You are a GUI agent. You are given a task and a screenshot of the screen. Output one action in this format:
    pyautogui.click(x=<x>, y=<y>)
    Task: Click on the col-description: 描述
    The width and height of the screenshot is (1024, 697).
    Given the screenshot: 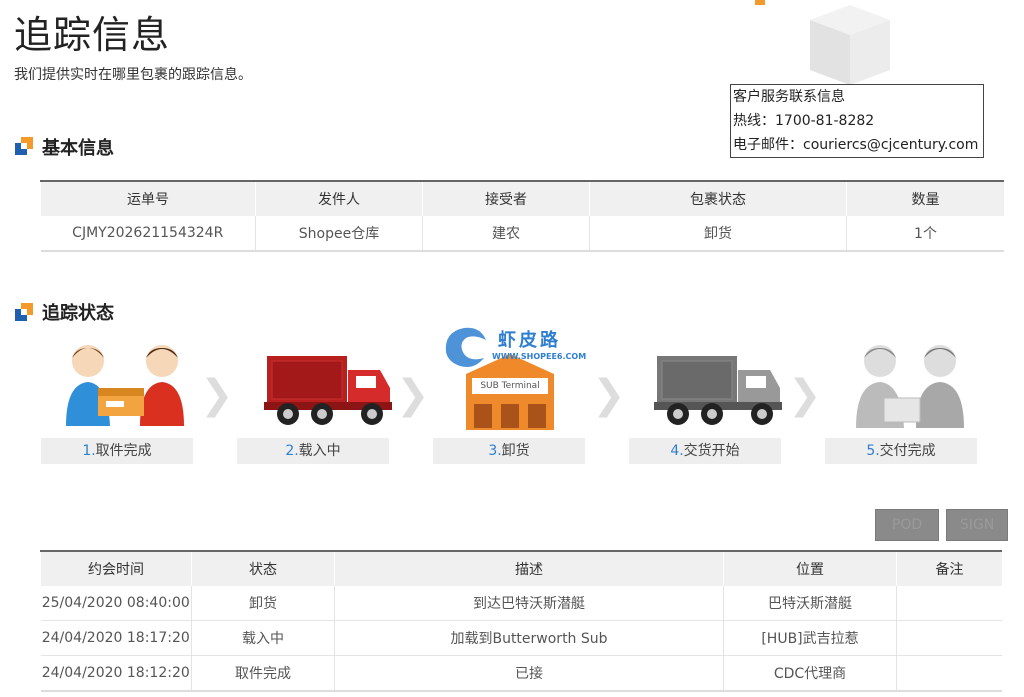 What is the action you would take?
    pyautogui.click(x=529, y=568)
    